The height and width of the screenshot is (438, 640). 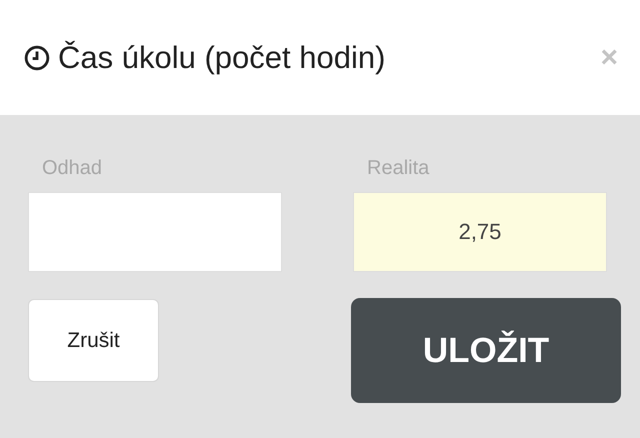 I want to click on cancel-button: Zrušit, so click(x=93, y=340).